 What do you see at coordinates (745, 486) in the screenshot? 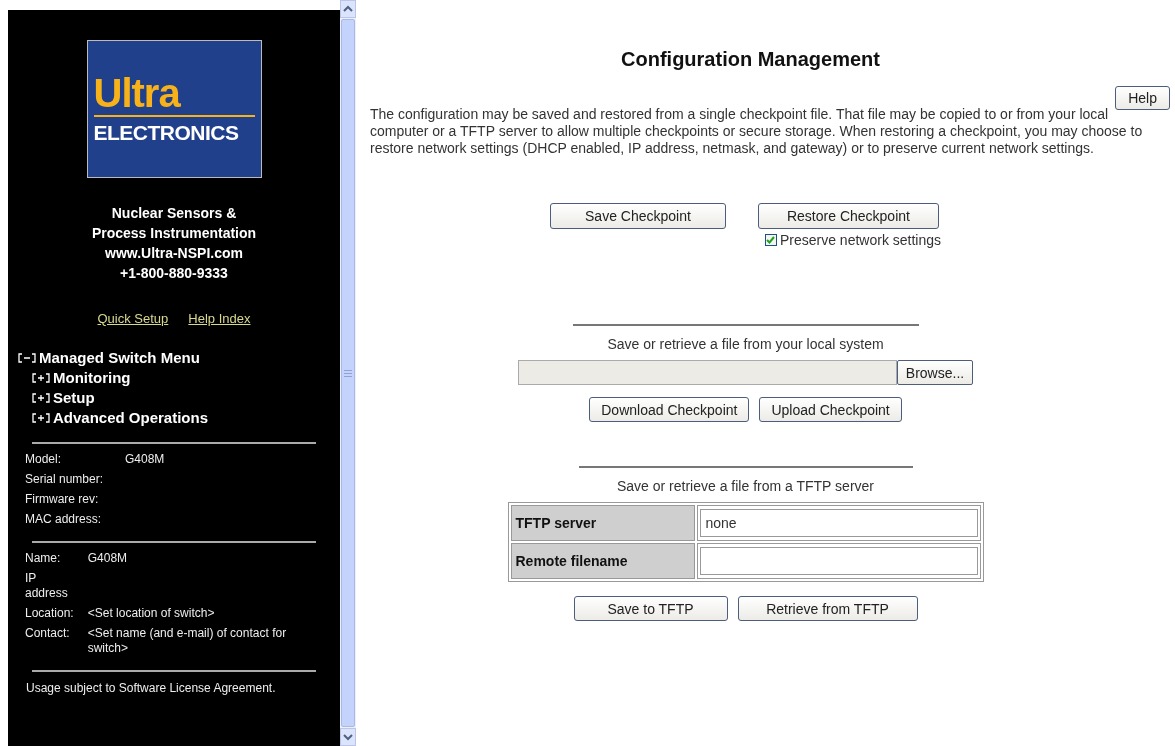
I see `section-heading: Save or retrieve a file from a TFTP server` at bounding box center [745, 486].